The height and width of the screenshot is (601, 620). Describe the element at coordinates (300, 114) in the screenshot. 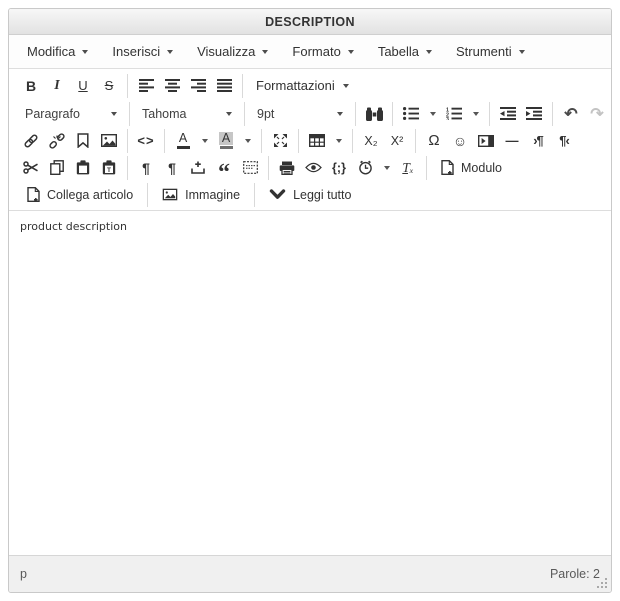

I see `font-size-select: 9pt` at that location.